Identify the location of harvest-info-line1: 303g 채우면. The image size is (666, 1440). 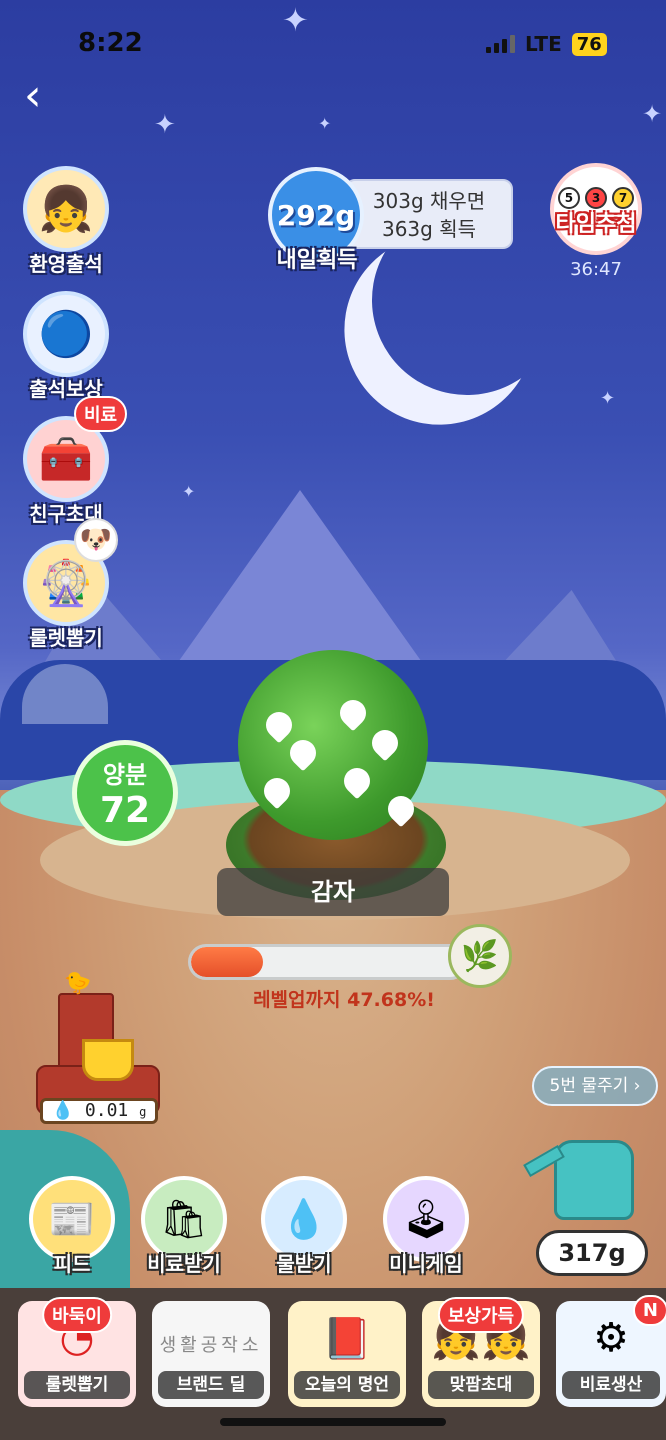
(429, 201).